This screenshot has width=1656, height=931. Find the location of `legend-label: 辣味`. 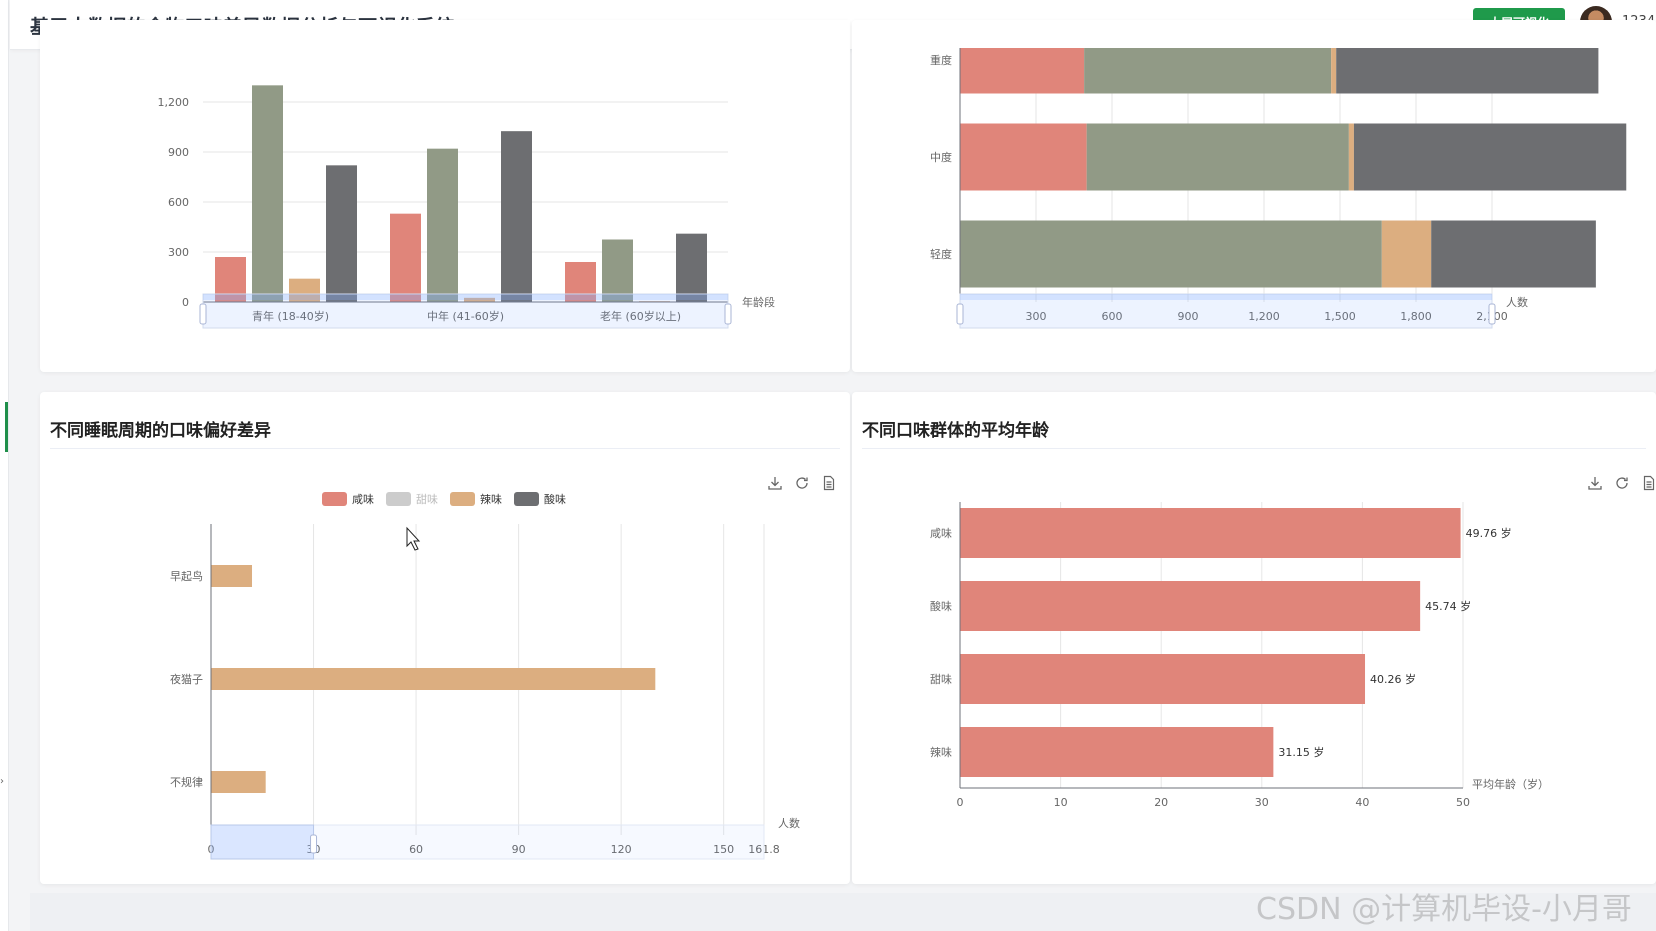

legend-label: 辣味 is located at coordinates (491, 499).